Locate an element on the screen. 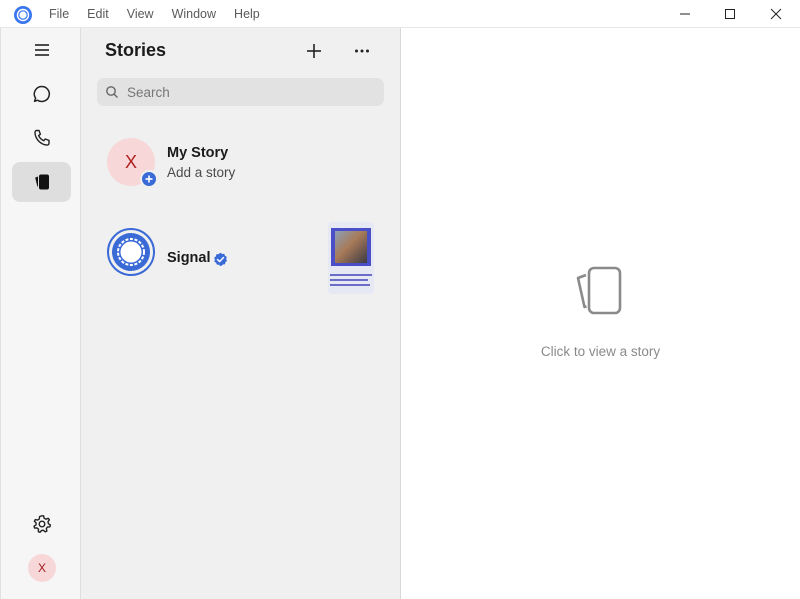  minimize-icon is located at coordinates (685, 14).